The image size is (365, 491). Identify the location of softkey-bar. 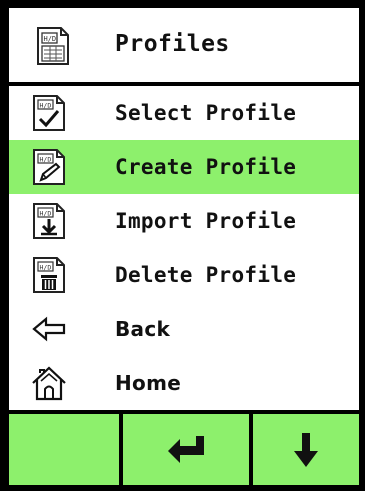
(184, 447).